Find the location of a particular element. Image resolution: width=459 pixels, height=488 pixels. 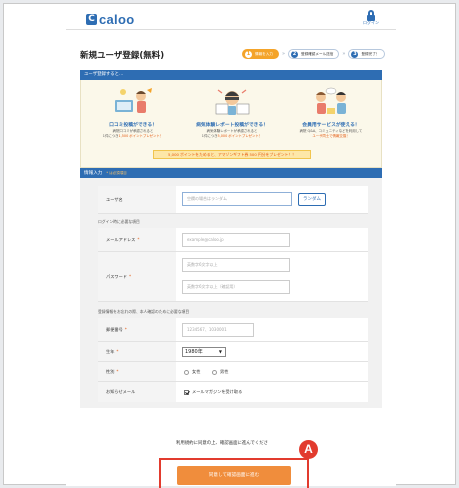

benefit-title: 口コミ投稿ができる！ is located at coordinates (133, 125).